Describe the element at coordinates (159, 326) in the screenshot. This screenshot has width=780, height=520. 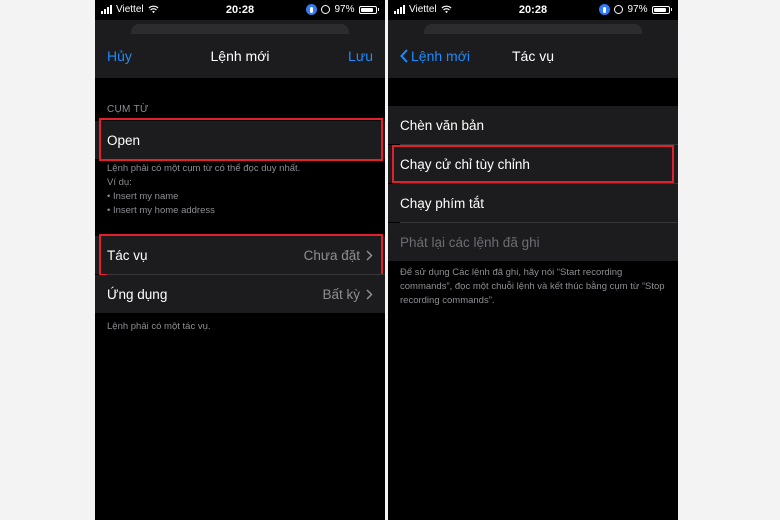
I see `action-required-footer: Lệnh phải có một tác vụ.` at that location.